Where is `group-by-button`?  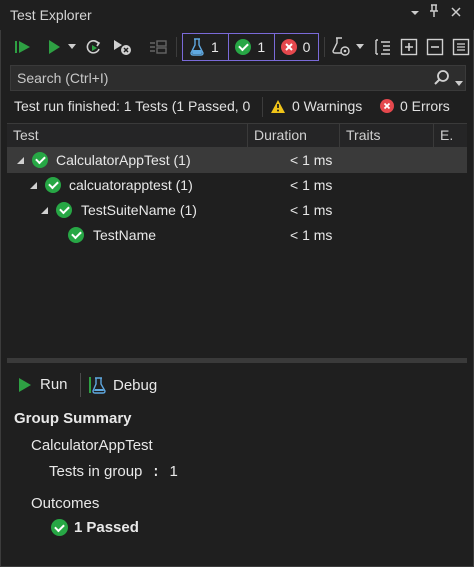 group-by-button is located at coordinates (383, 47).